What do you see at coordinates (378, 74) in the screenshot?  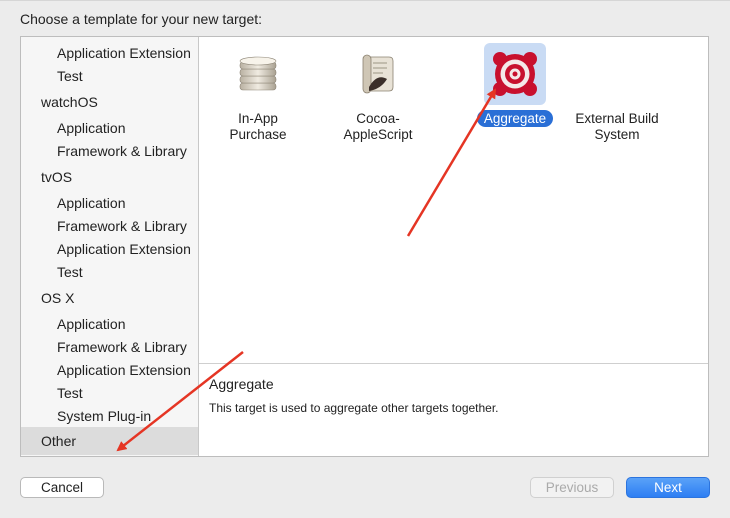 I see `applescript-scroll-icon` at bounding box center [378, 74].